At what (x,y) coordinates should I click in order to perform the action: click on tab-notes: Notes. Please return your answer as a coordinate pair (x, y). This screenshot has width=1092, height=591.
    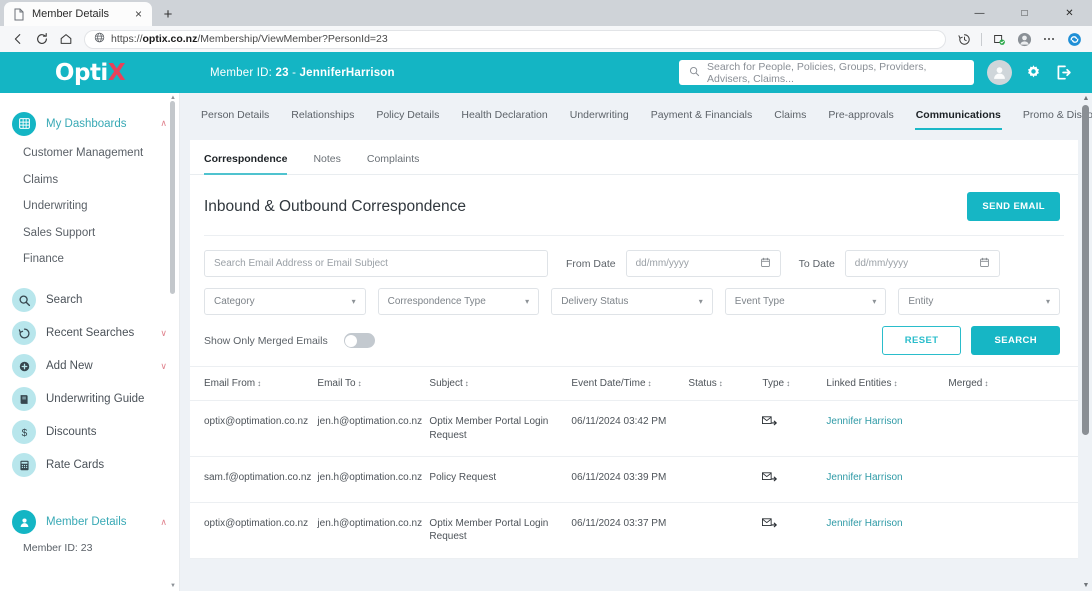
    Looking at the image, I should click on (326, 163).